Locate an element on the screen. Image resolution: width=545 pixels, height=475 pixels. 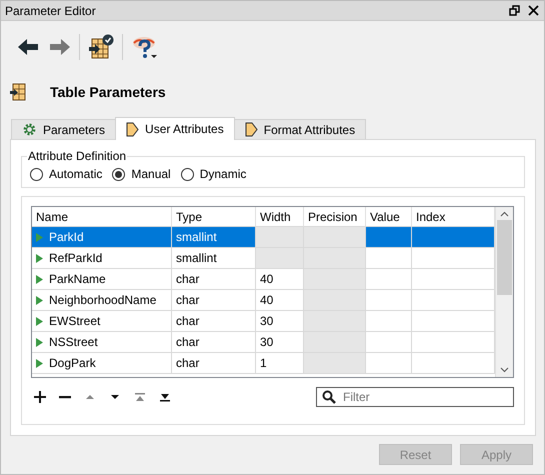
group-title: Attribute Definition is located at coordinates (77, 156).